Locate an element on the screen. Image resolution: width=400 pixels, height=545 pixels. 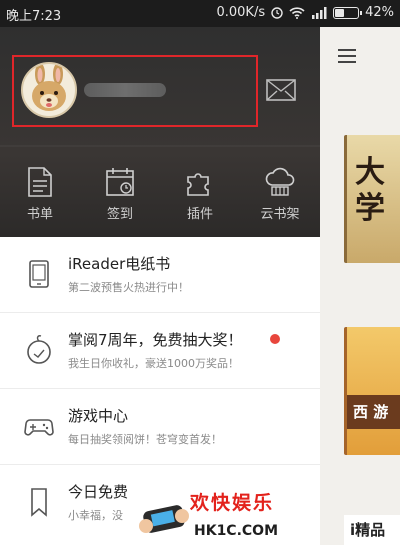
profile-highlight is located at coordinates (135, 91).